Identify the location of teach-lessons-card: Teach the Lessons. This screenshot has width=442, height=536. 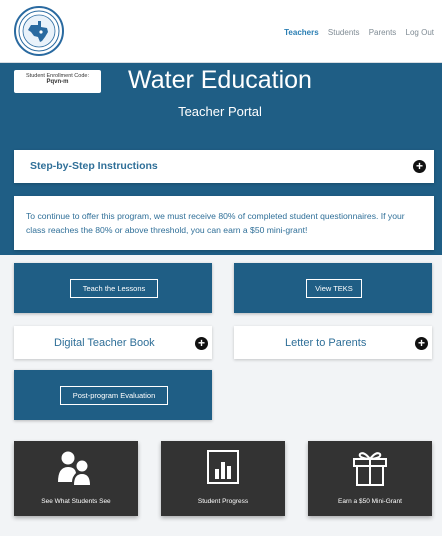
(113, 288).